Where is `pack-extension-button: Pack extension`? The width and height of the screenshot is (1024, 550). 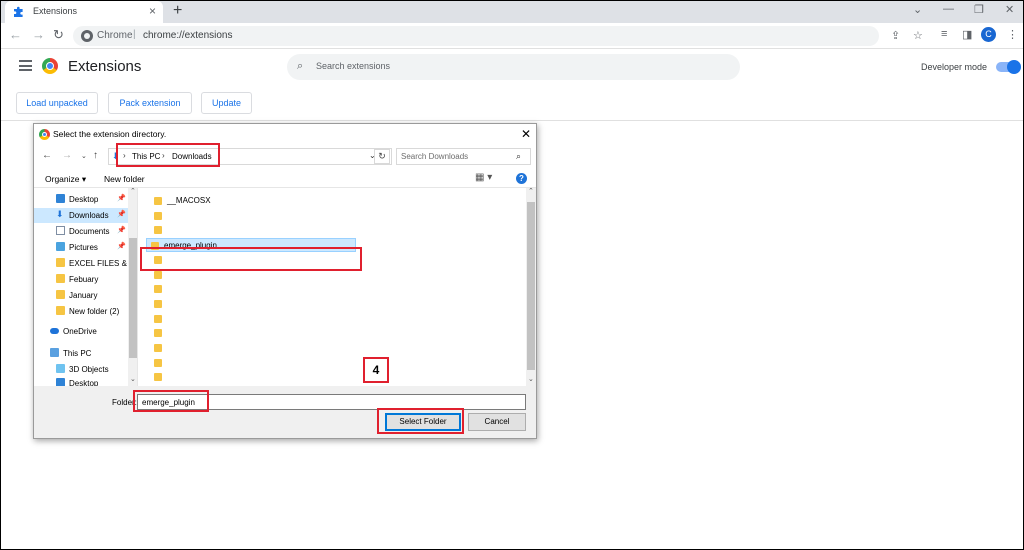
pack-extension-button: Pack extension is located at coordinates (150, 103).